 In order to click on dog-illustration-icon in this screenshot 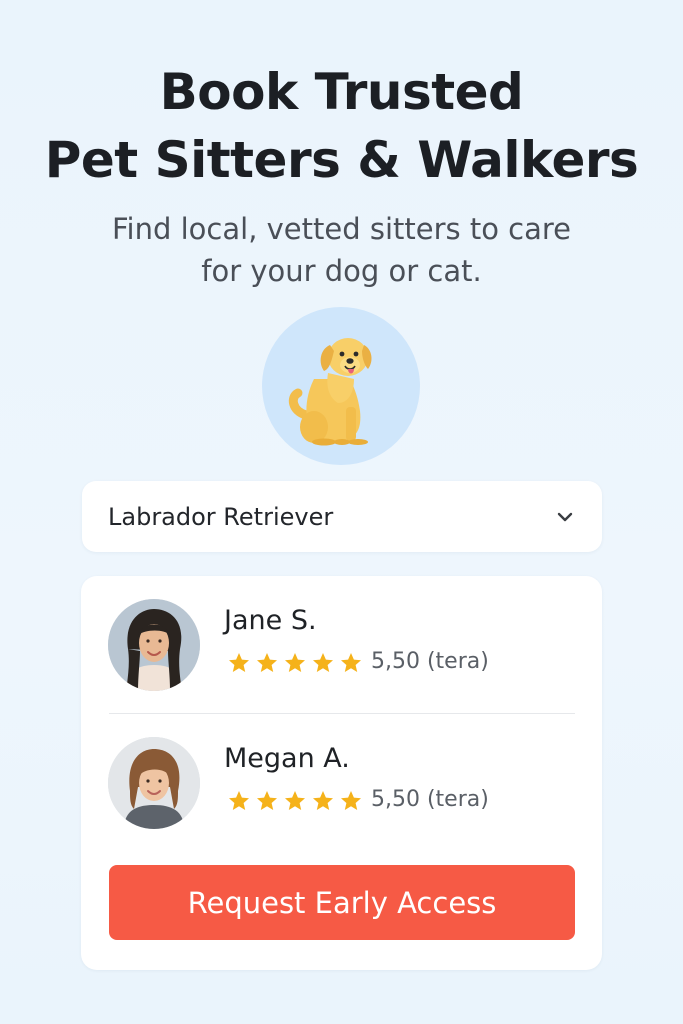, I will do `click(330, 392)`.